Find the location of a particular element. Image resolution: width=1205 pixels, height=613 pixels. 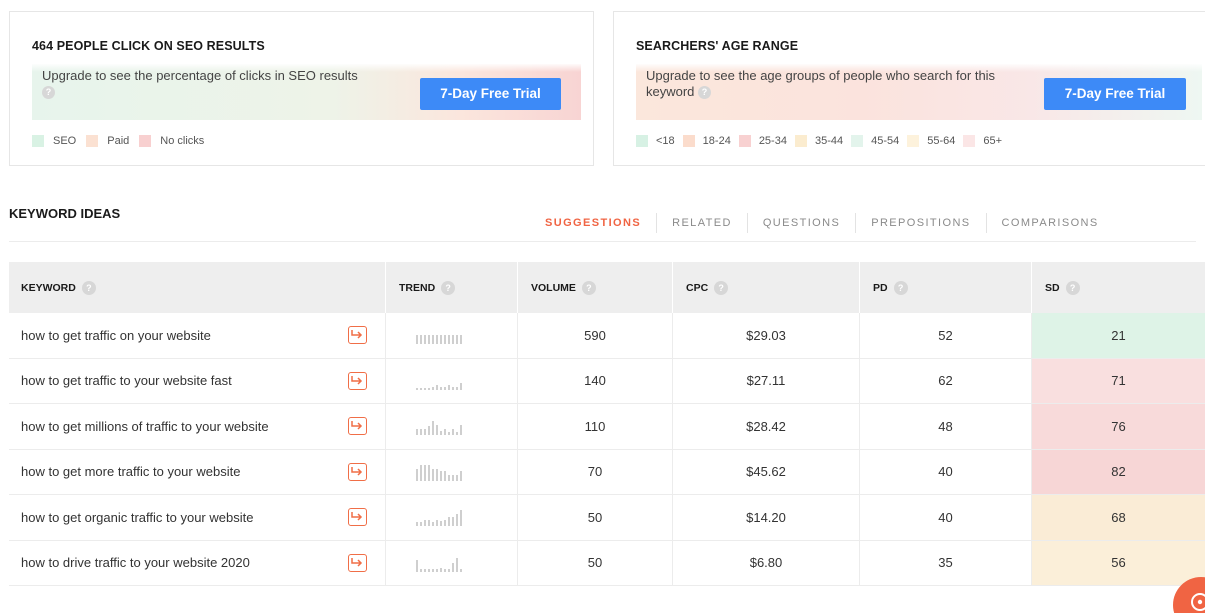

column-header-keyword: KEYWORD? is located at coordinates (197, 287).